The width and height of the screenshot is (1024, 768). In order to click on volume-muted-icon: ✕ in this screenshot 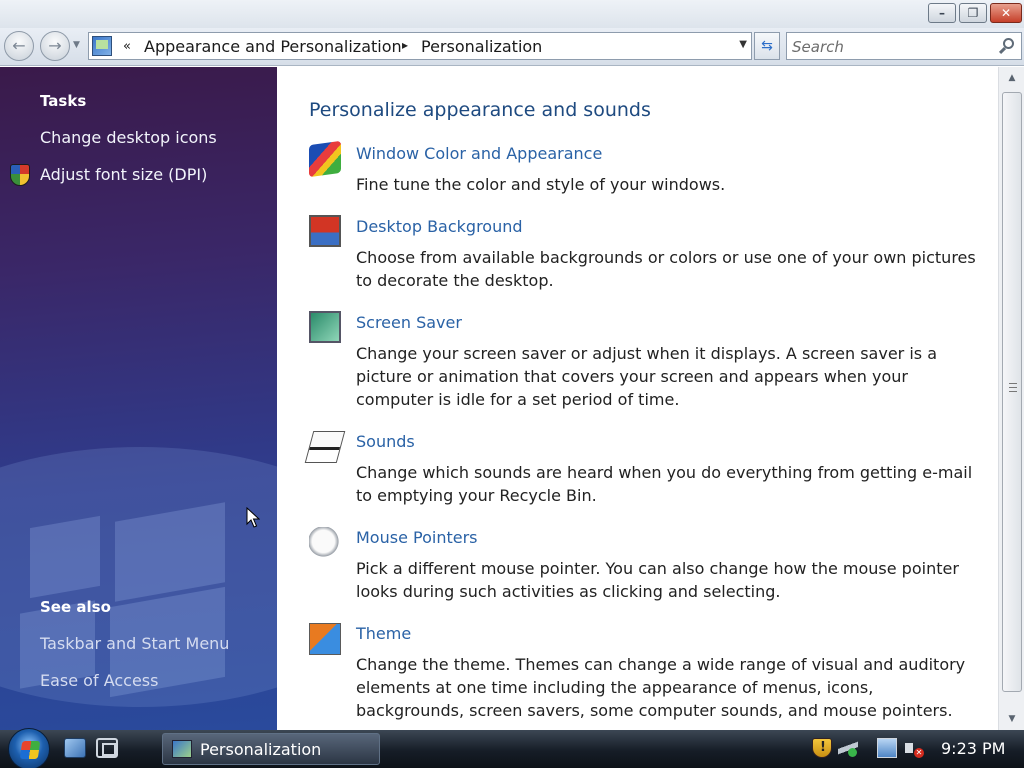, I will do `click(913, 748)`.